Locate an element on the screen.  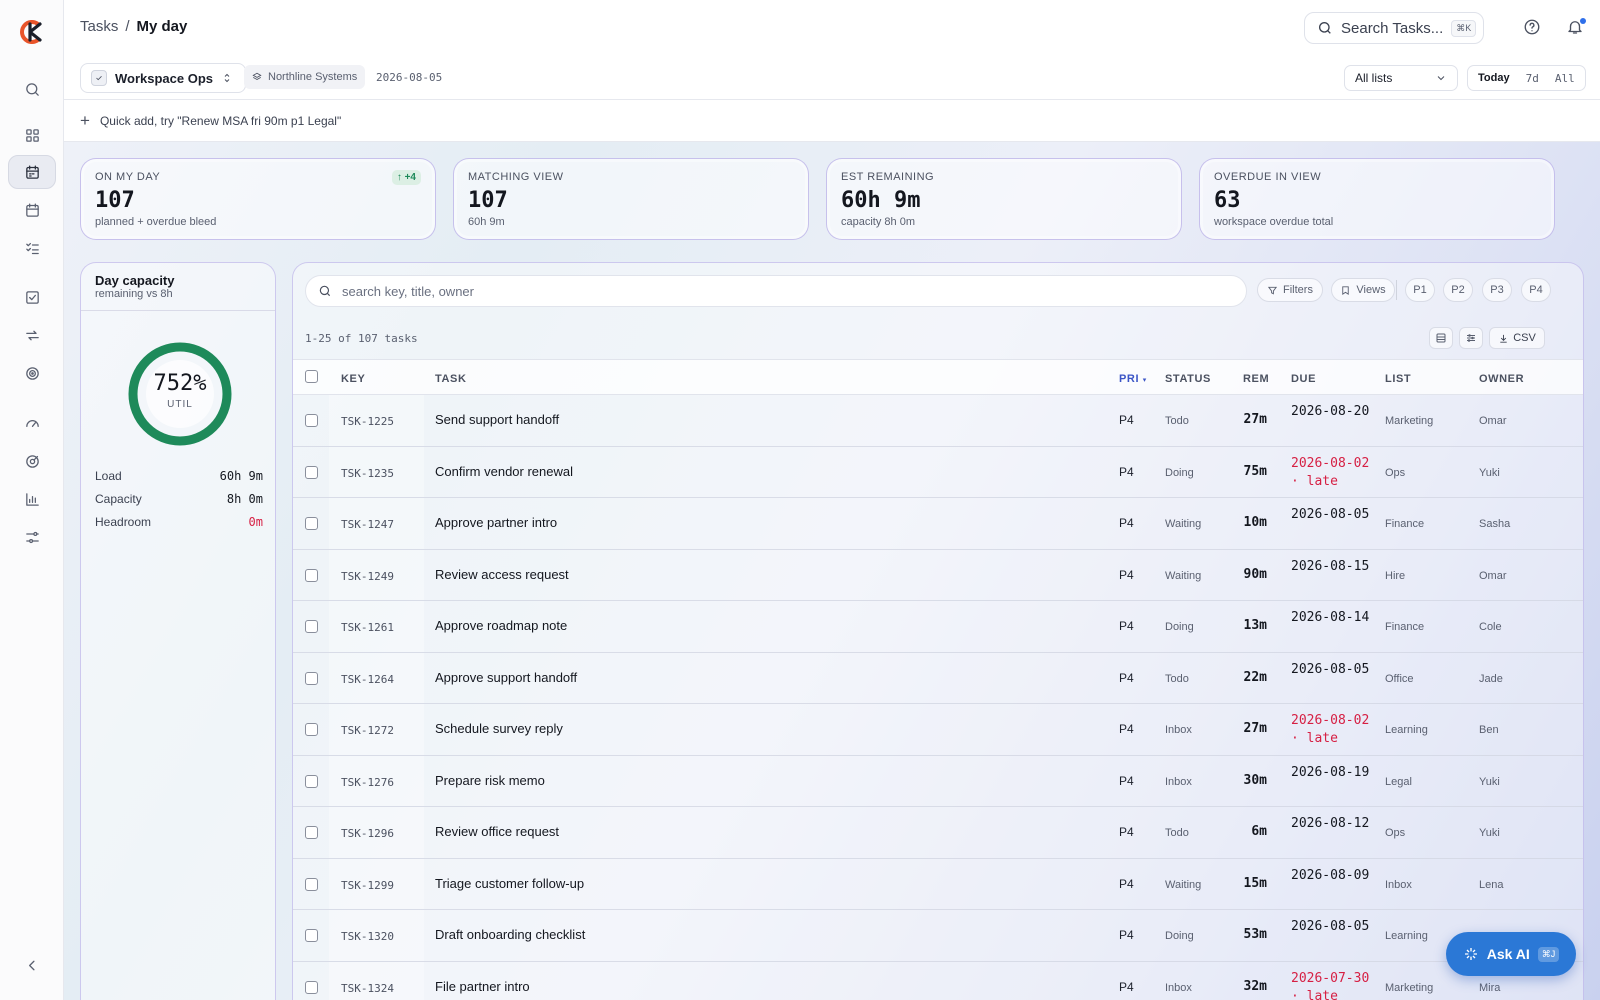
list-filter-select: All lists is located at coordinates (1401, 78).